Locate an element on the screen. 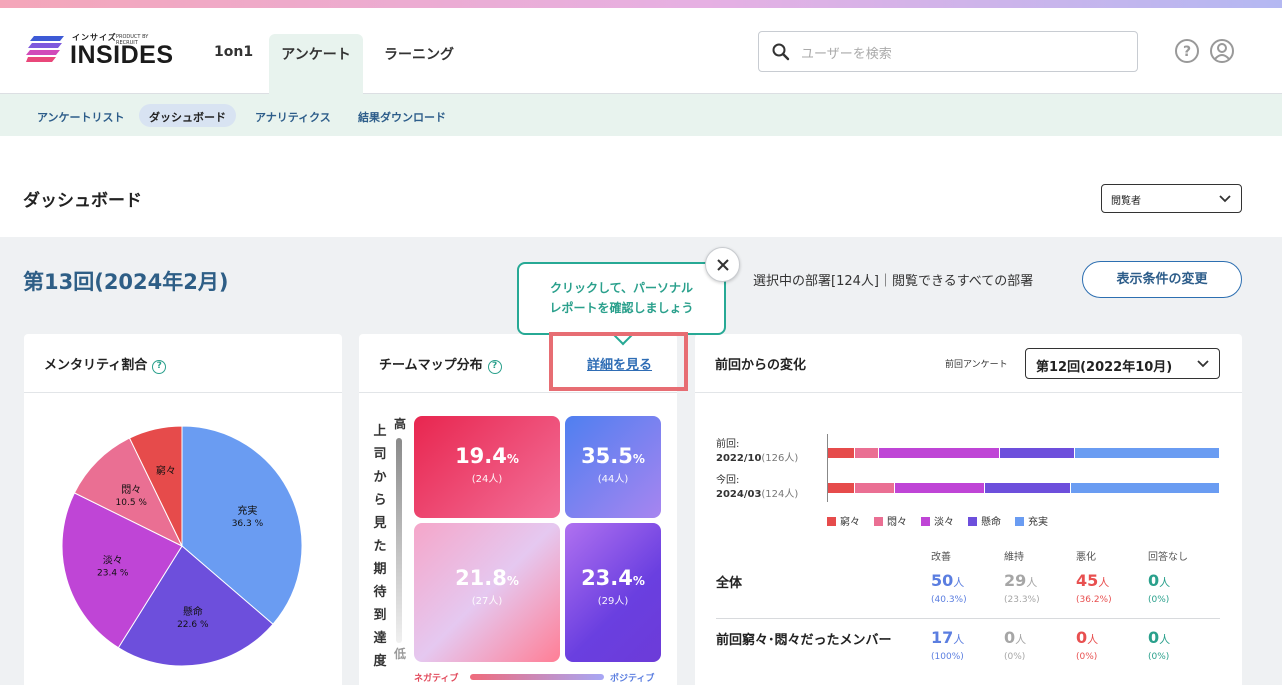 The width and height of the screenshot is (1282, 685). positive-label: ポジティブ is located at coordinates (632, 679).